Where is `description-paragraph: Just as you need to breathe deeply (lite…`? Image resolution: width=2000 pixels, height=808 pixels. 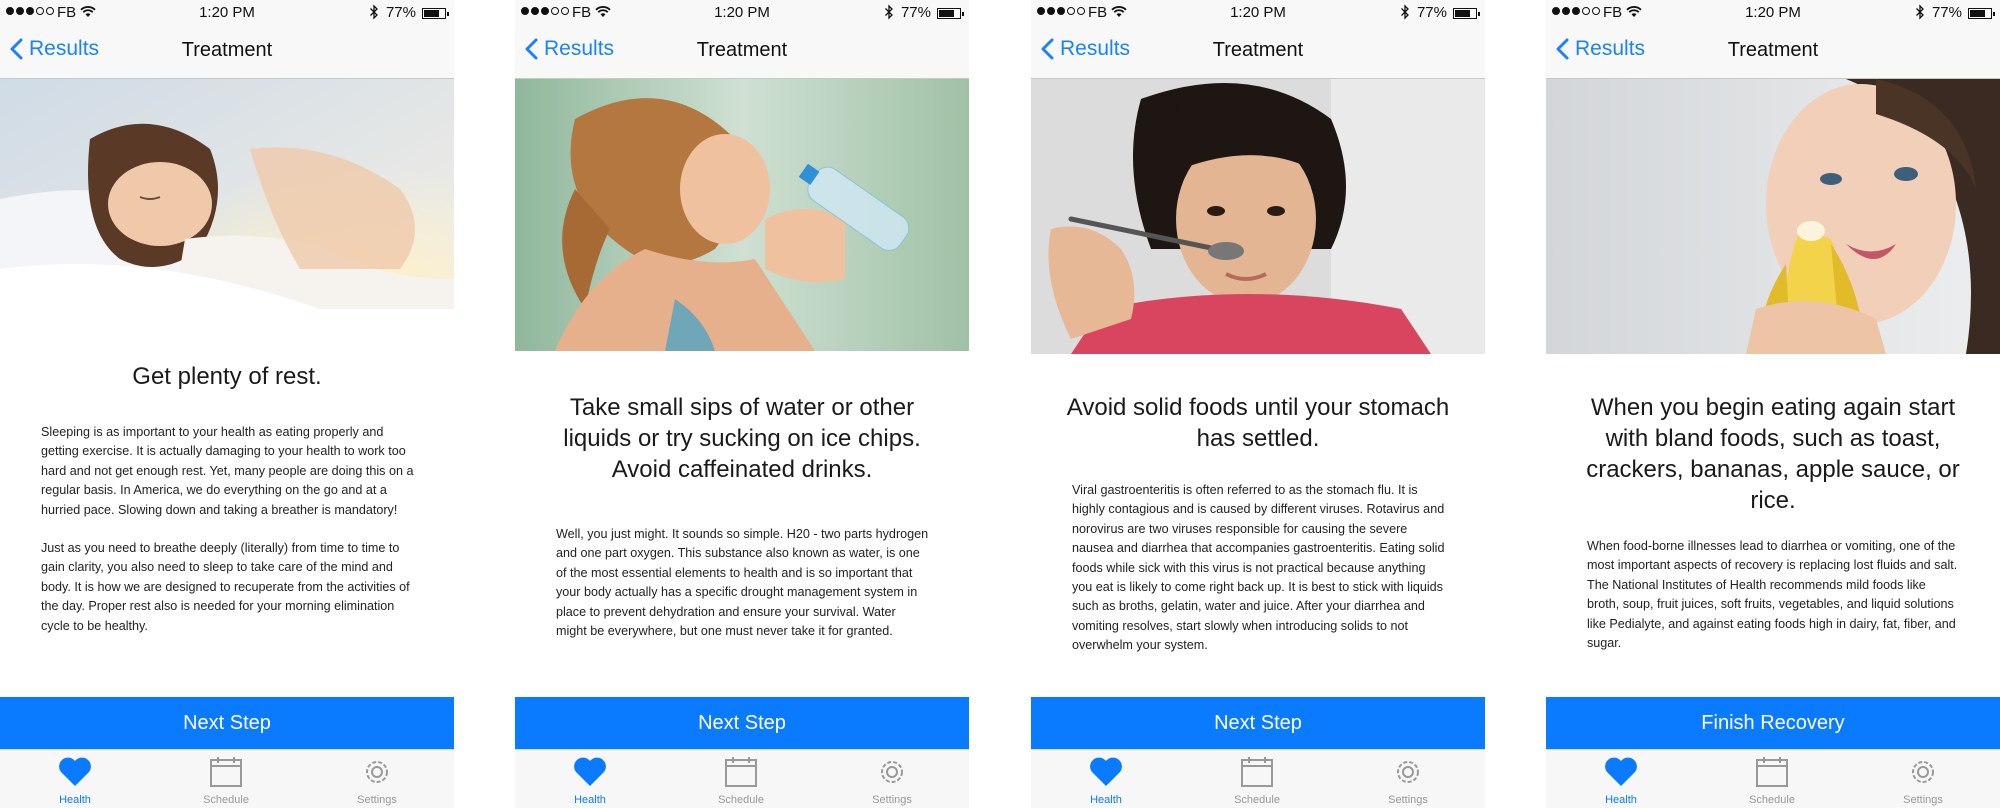 description-paragraph: Just as you need to breathe deeply (lite… is located at coordinates (225, 587).